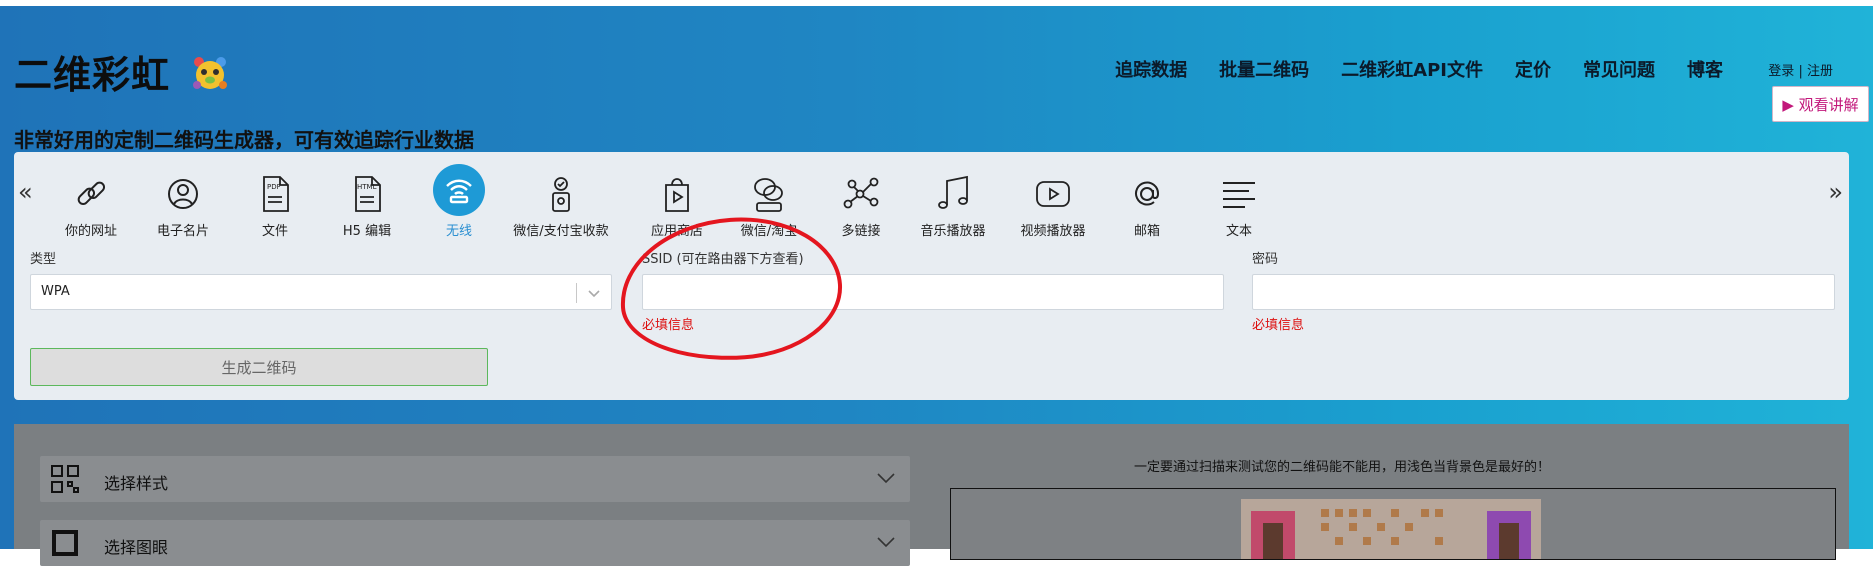 Image resolution: width=1873 pixels, height=566 pixels. What do you see at coordinates (475, 543) in the screenshot?
I see `accordion-eye: 选择图眼` at bounding box center [475, 543].